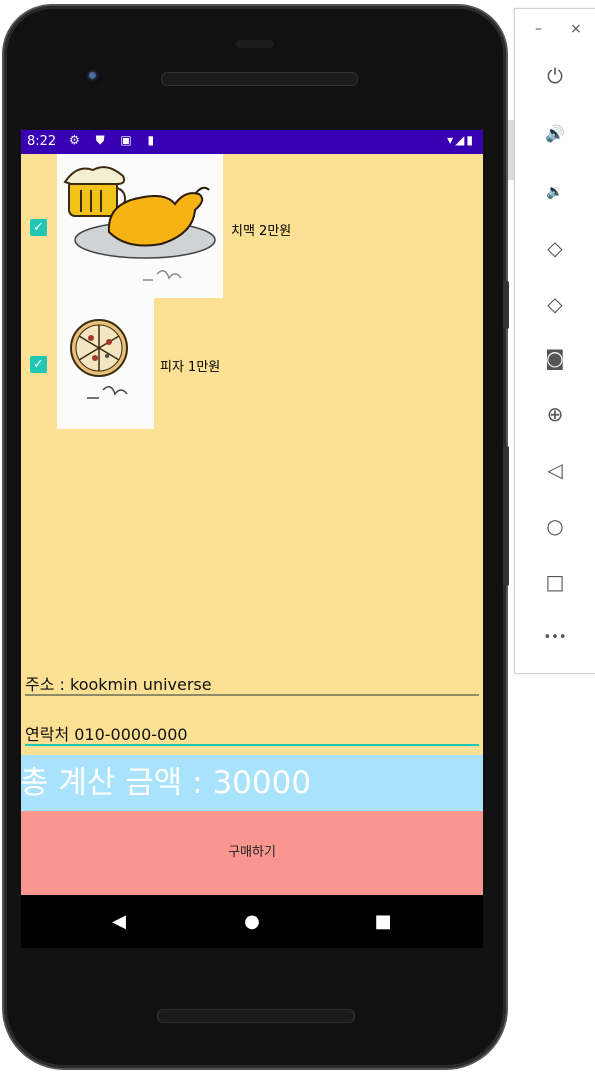  I want to click on power-icon: ⏻, so click(555, 76).